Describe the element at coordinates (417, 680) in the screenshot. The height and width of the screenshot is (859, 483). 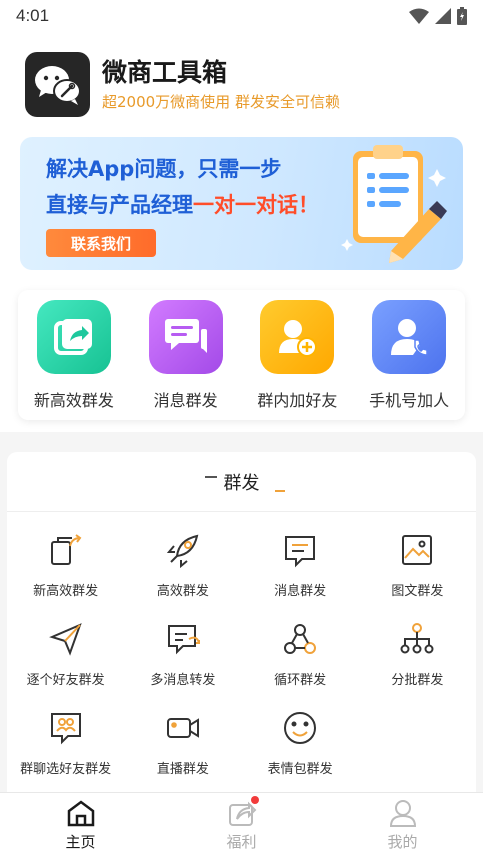
I see `tool-label: 分批群发` at that location.